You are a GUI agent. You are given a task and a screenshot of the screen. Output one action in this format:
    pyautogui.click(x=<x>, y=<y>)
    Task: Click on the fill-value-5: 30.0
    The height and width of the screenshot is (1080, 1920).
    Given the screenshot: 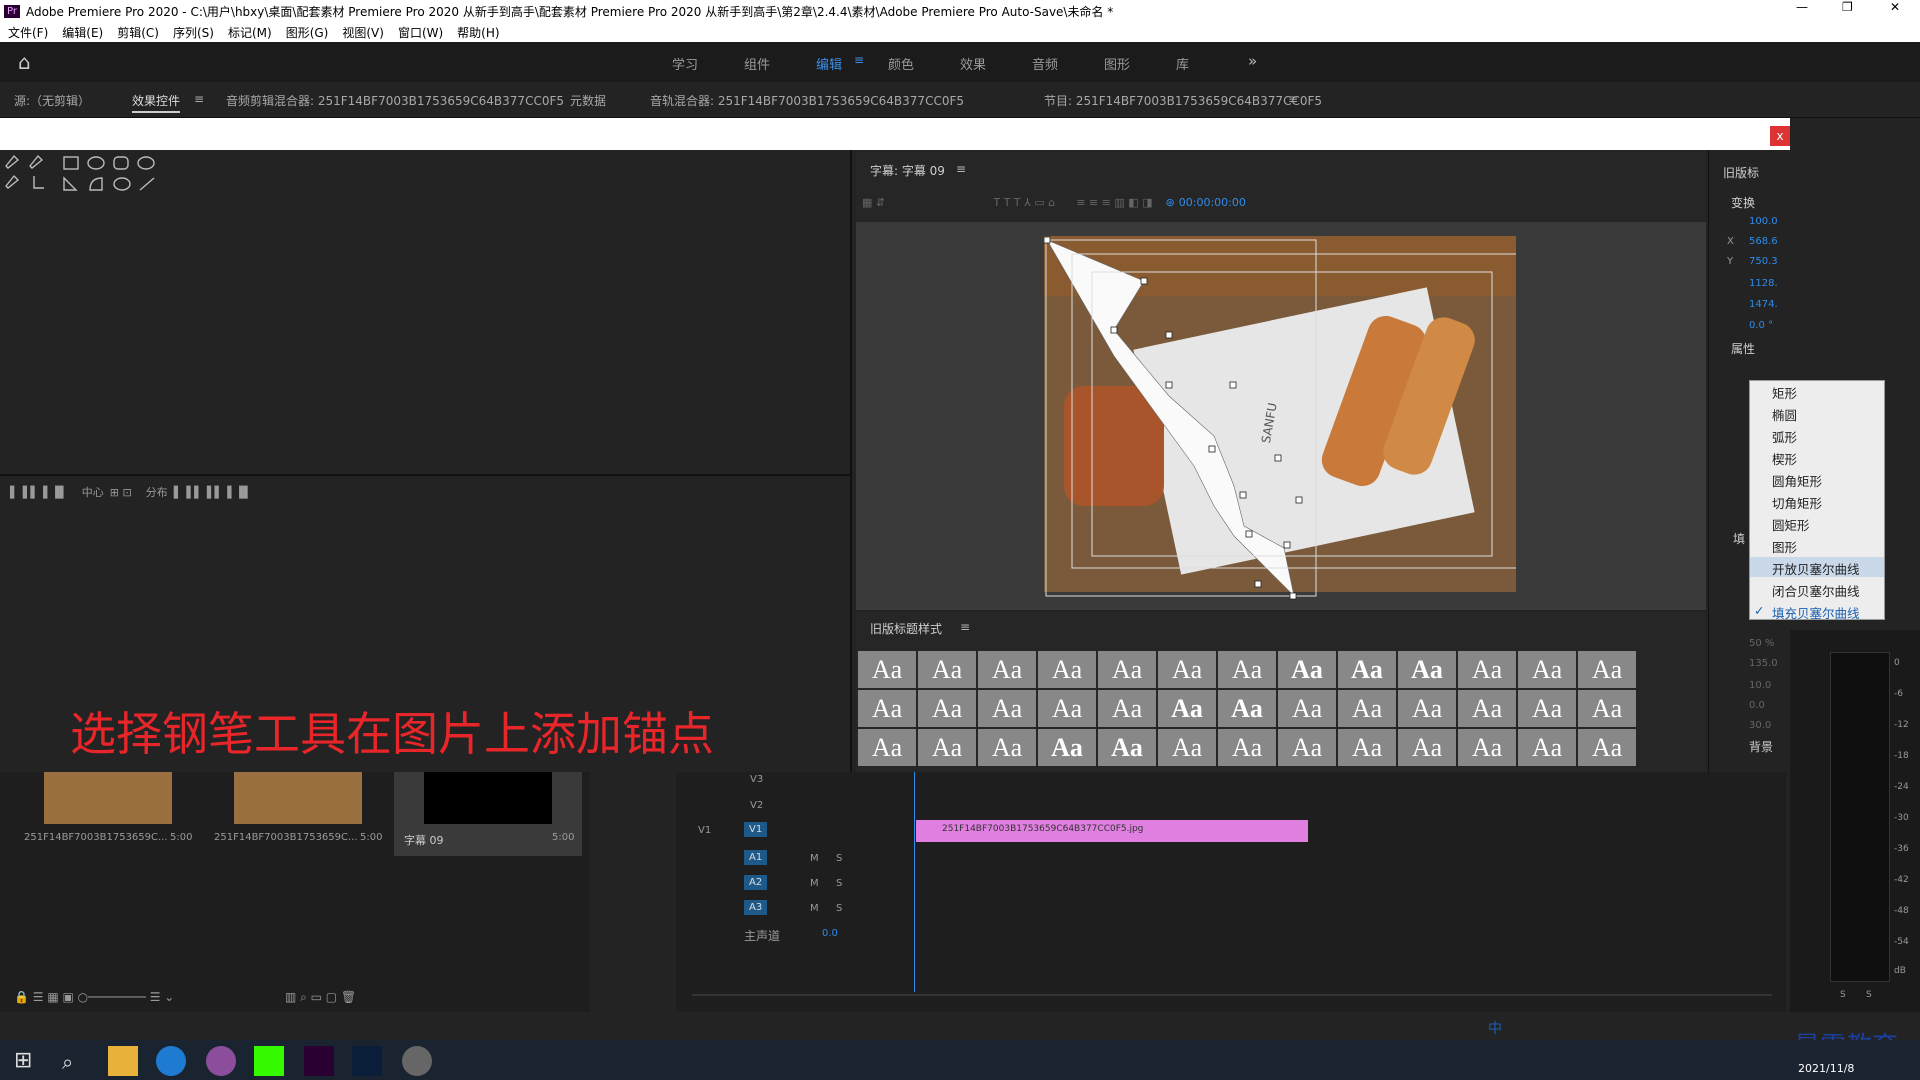 What is the action you would take?
    pyautogui.click(x=1760, y=725)
    